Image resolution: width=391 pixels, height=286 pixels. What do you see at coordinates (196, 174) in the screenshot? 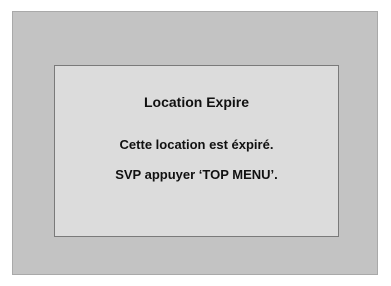
I see `dialog-message-line-2: SVP appuyer ‘TOP MENU’.` at bounding box center [196, 174].